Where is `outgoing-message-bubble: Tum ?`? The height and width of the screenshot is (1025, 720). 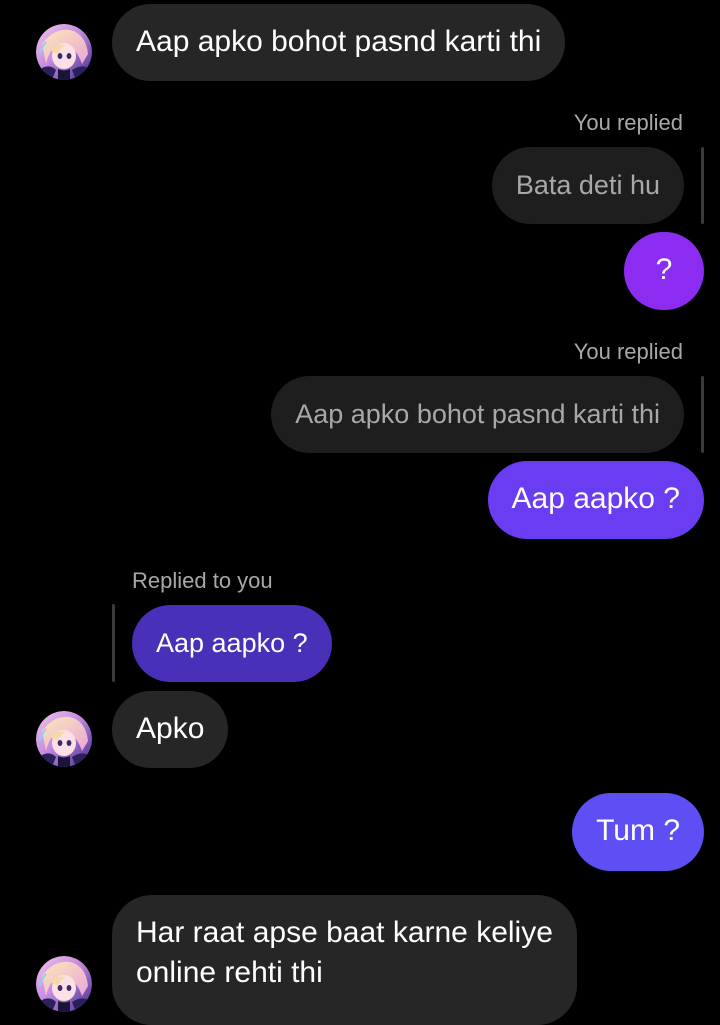
outgoing-message-bubble: Tum ? is located at coordinates (638, 832).